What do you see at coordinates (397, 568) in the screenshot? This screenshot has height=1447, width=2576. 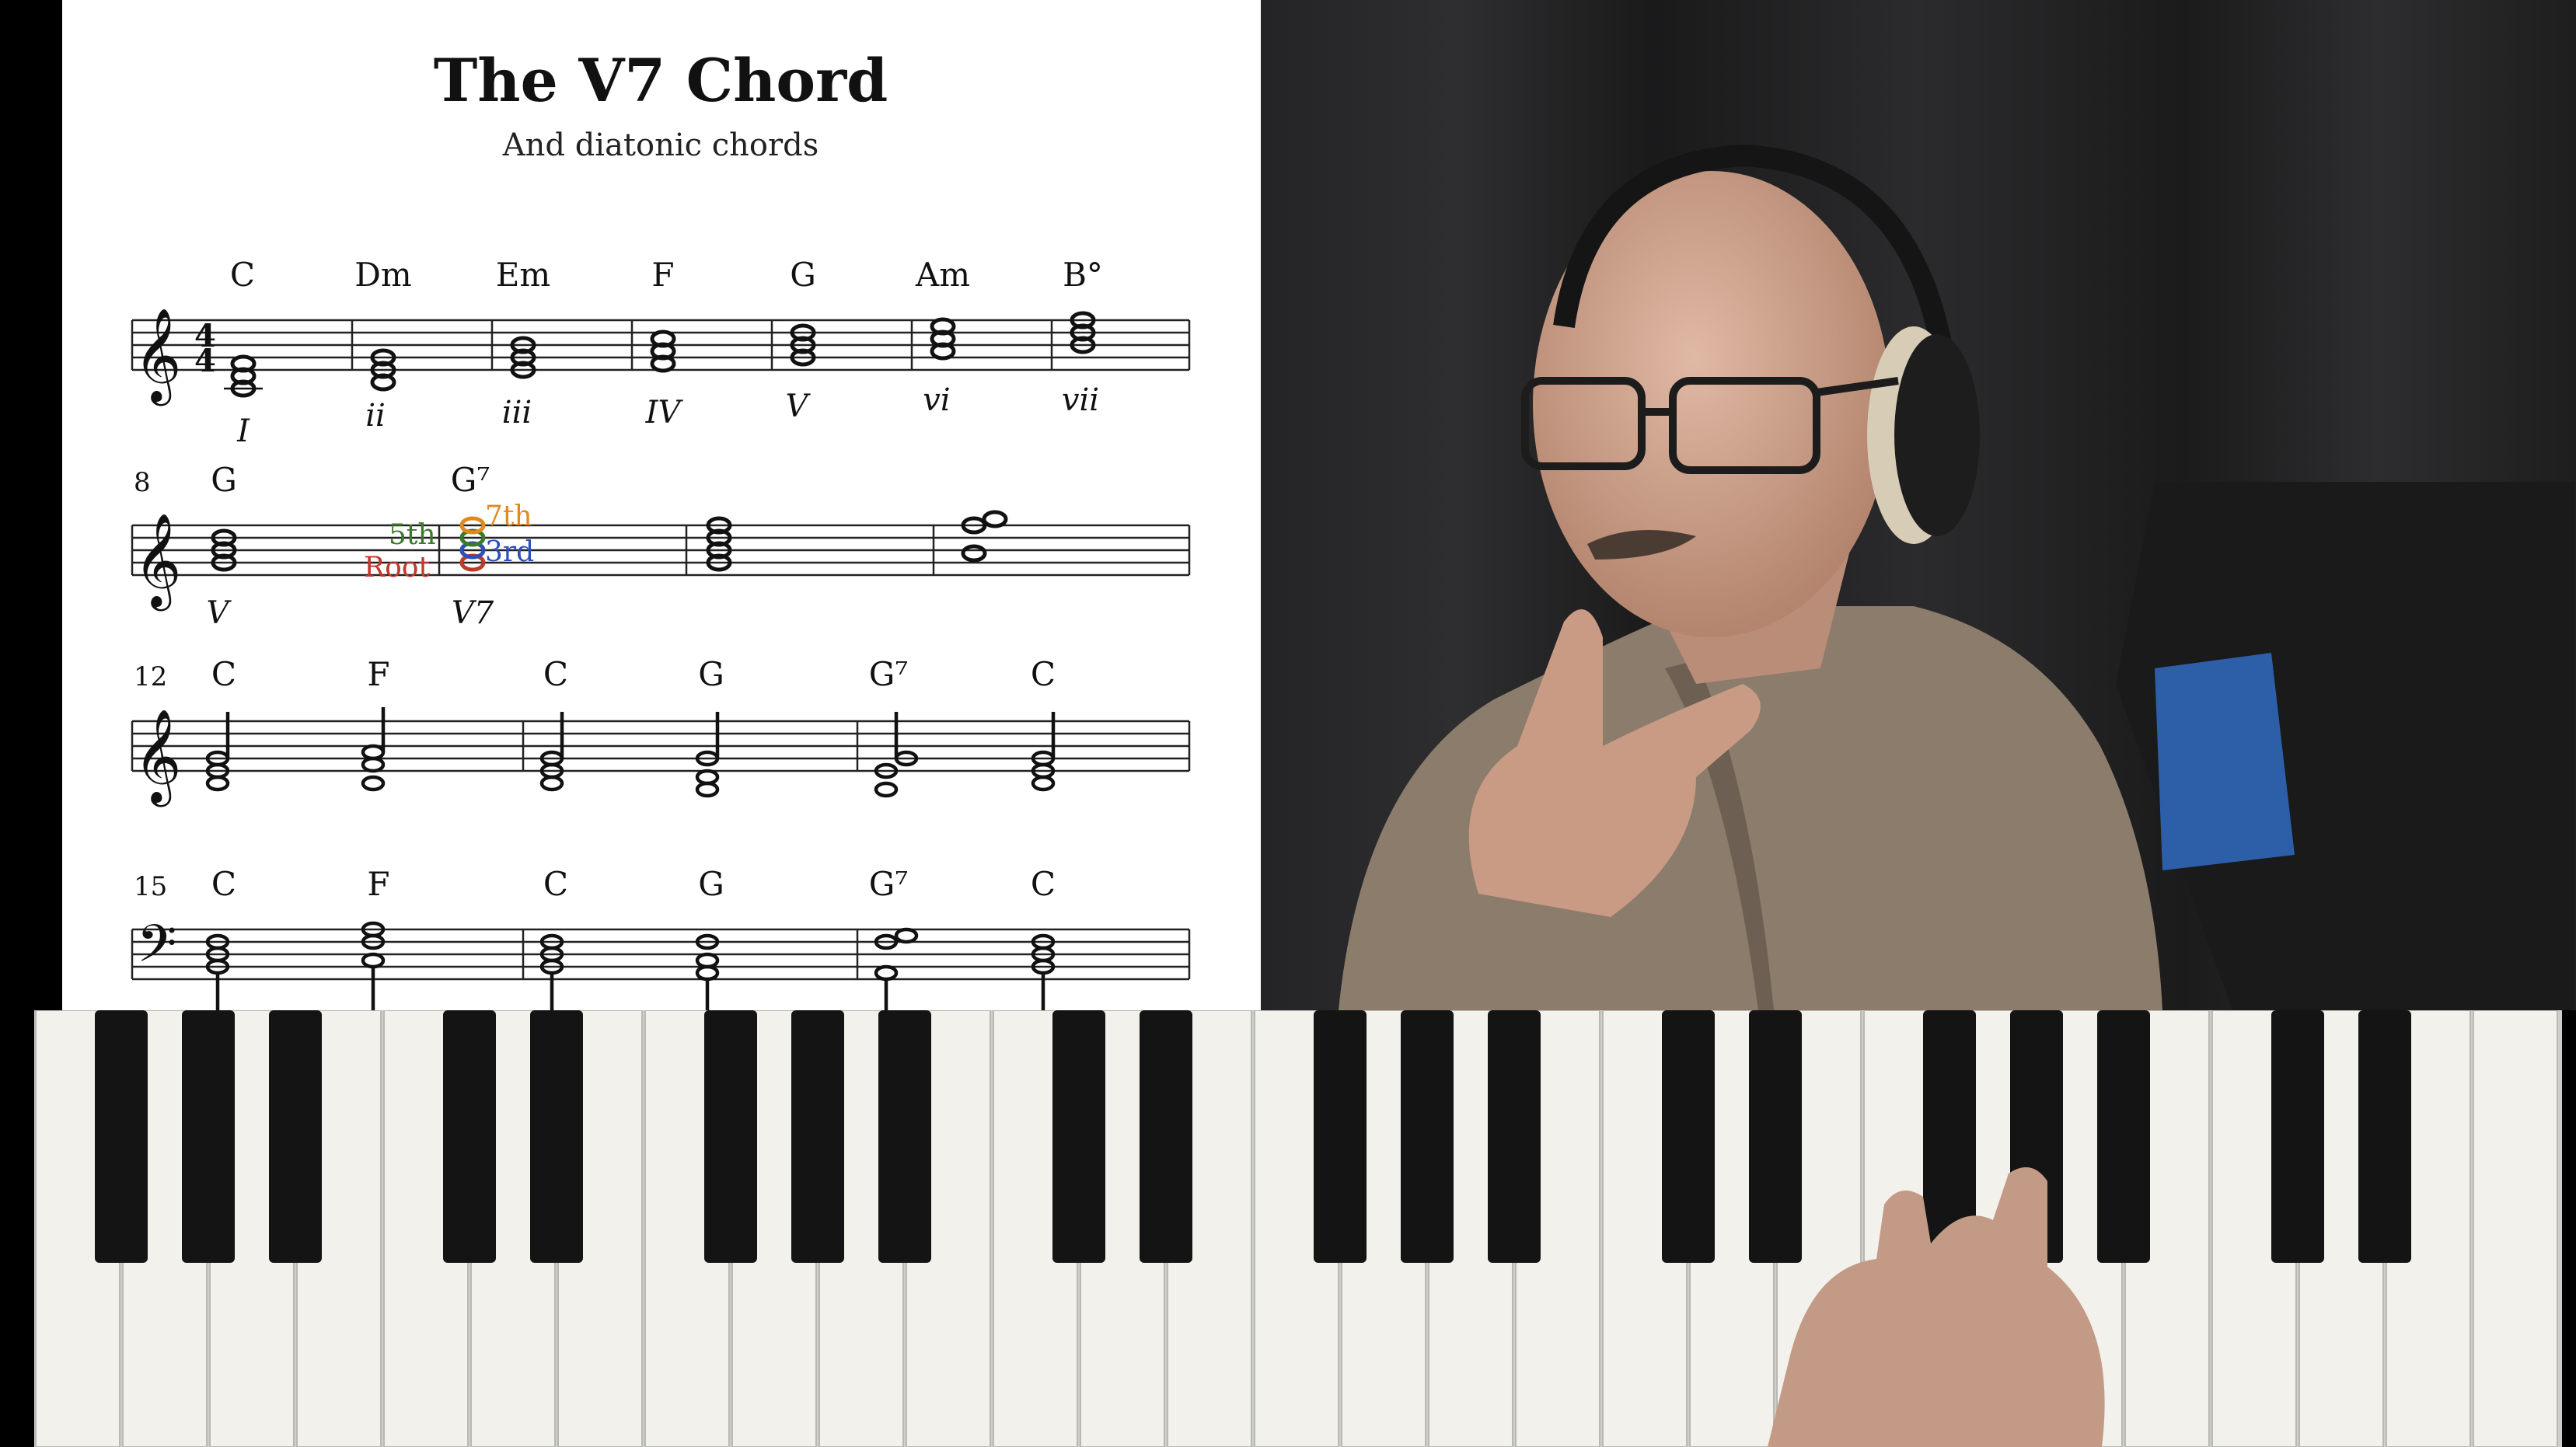 I see `annotation-root: Root` at bounding box center [397, 568].